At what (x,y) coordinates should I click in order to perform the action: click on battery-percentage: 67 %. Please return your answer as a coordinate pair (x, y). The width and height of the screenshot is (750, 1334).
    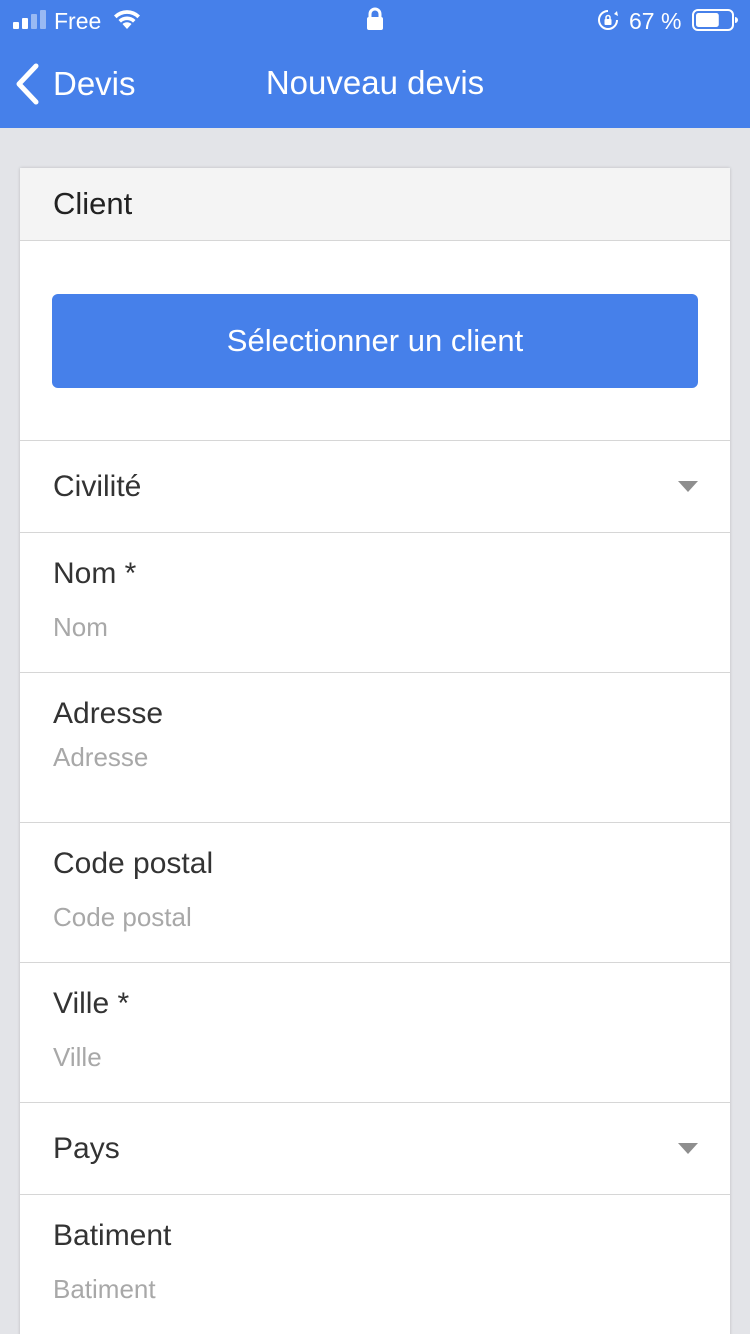
    Looking at the image, I should click on (655, 21).